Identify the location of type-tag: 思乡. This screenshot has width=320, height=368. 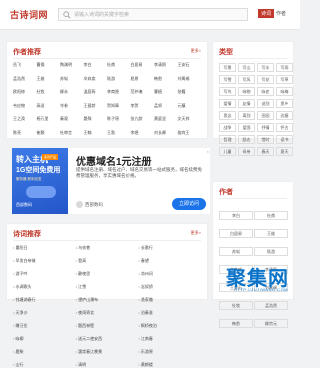
(284, 103).